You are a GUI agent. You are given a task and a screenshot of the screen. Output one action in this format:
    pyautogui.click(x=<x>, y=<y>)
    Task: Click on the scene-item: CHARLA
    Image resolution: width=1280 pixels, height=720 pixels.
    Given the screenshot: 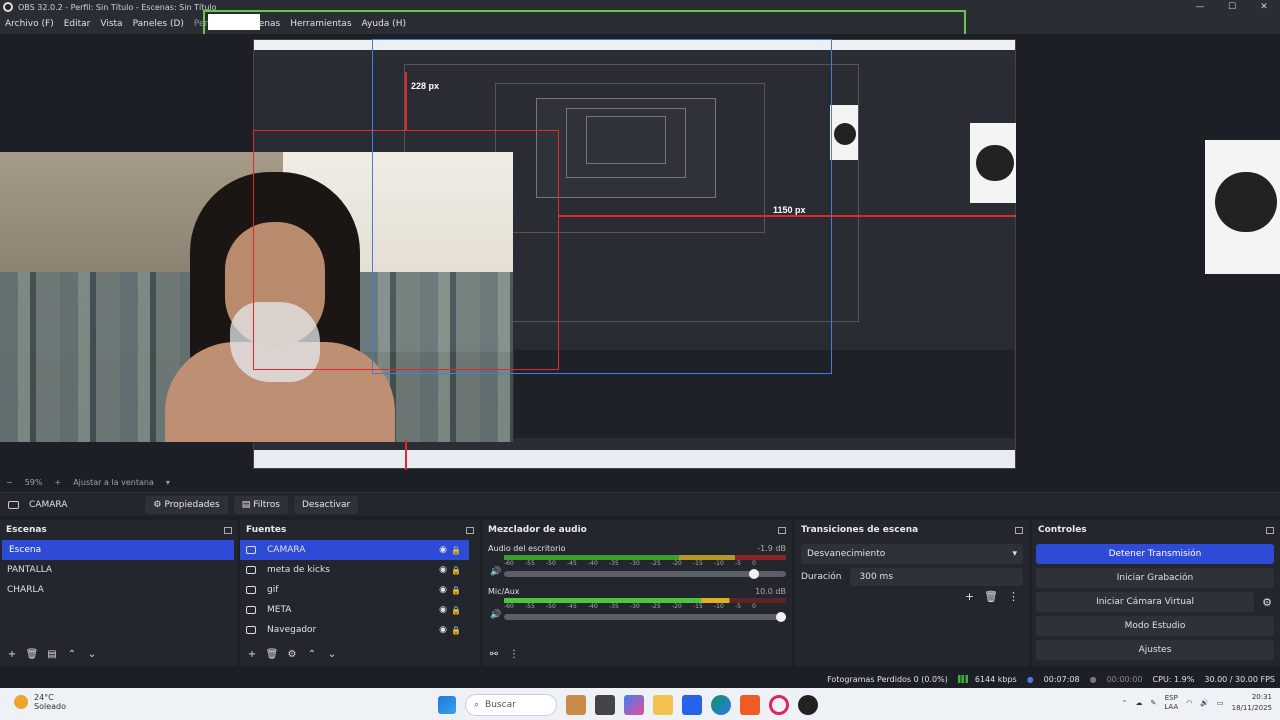 What is the action you would take?
    pyautogui.click(x=119, y=590)
    